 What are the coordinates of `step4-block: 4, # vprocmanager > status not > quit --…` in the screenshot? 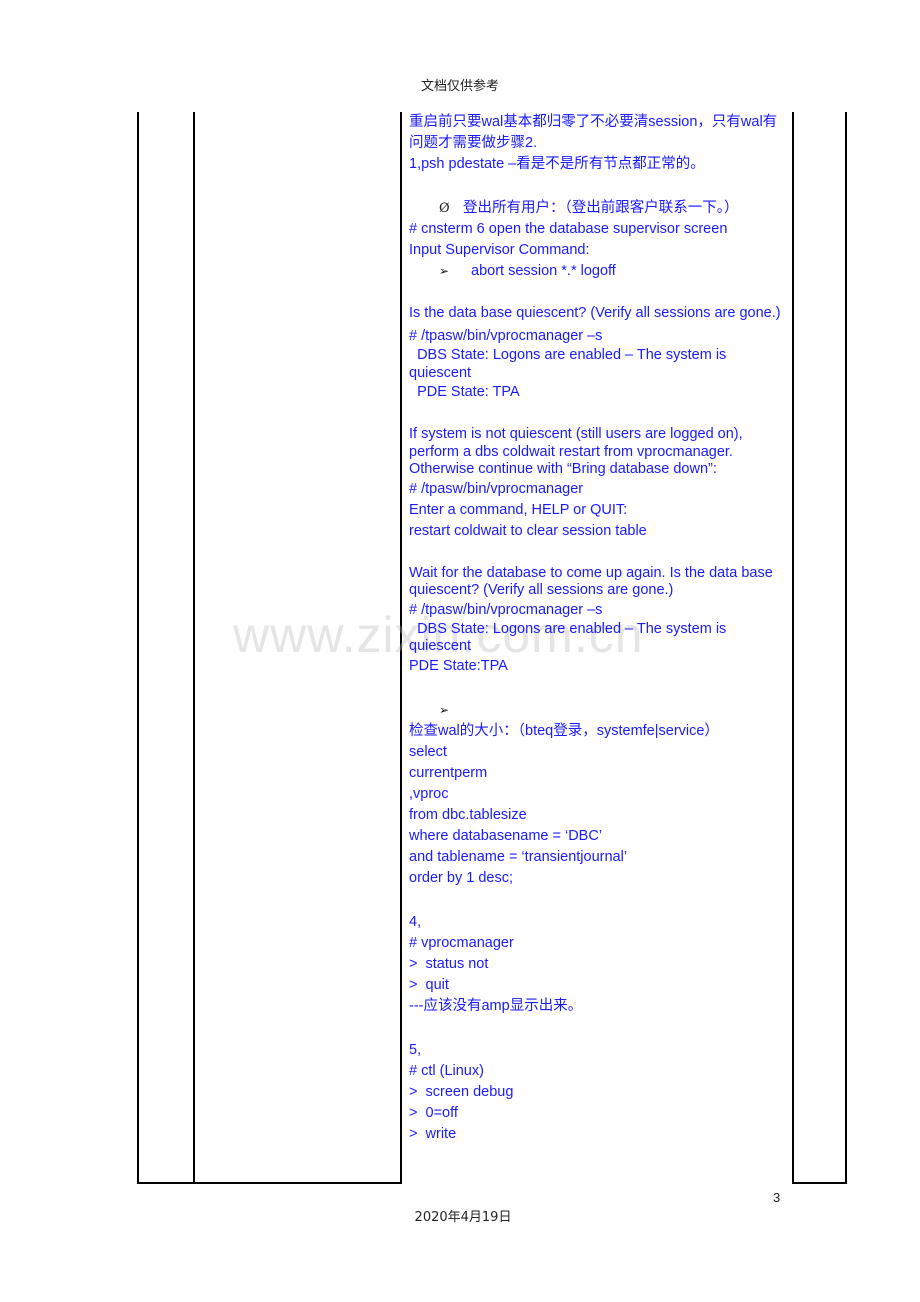 It's located at (597, 964).